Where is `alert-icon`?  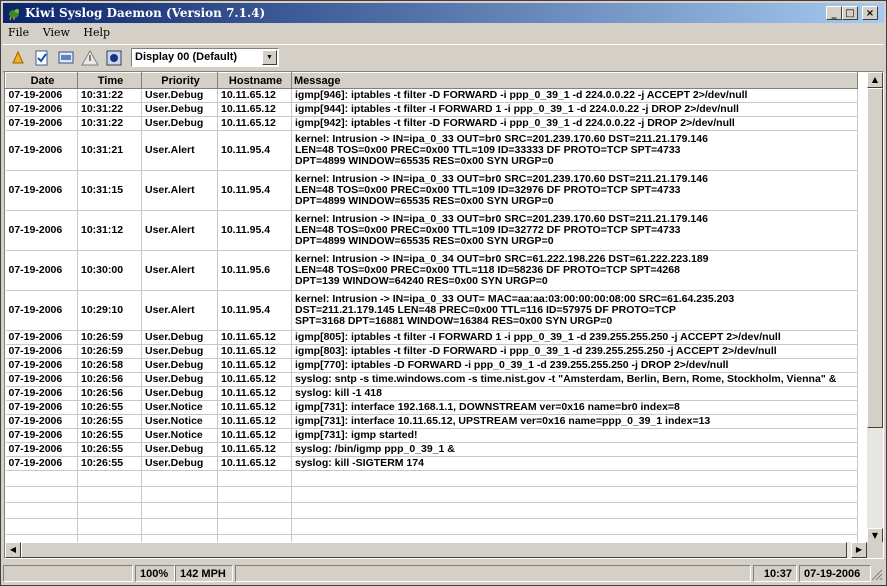 alert-icon is located at coordinates (90, 58).